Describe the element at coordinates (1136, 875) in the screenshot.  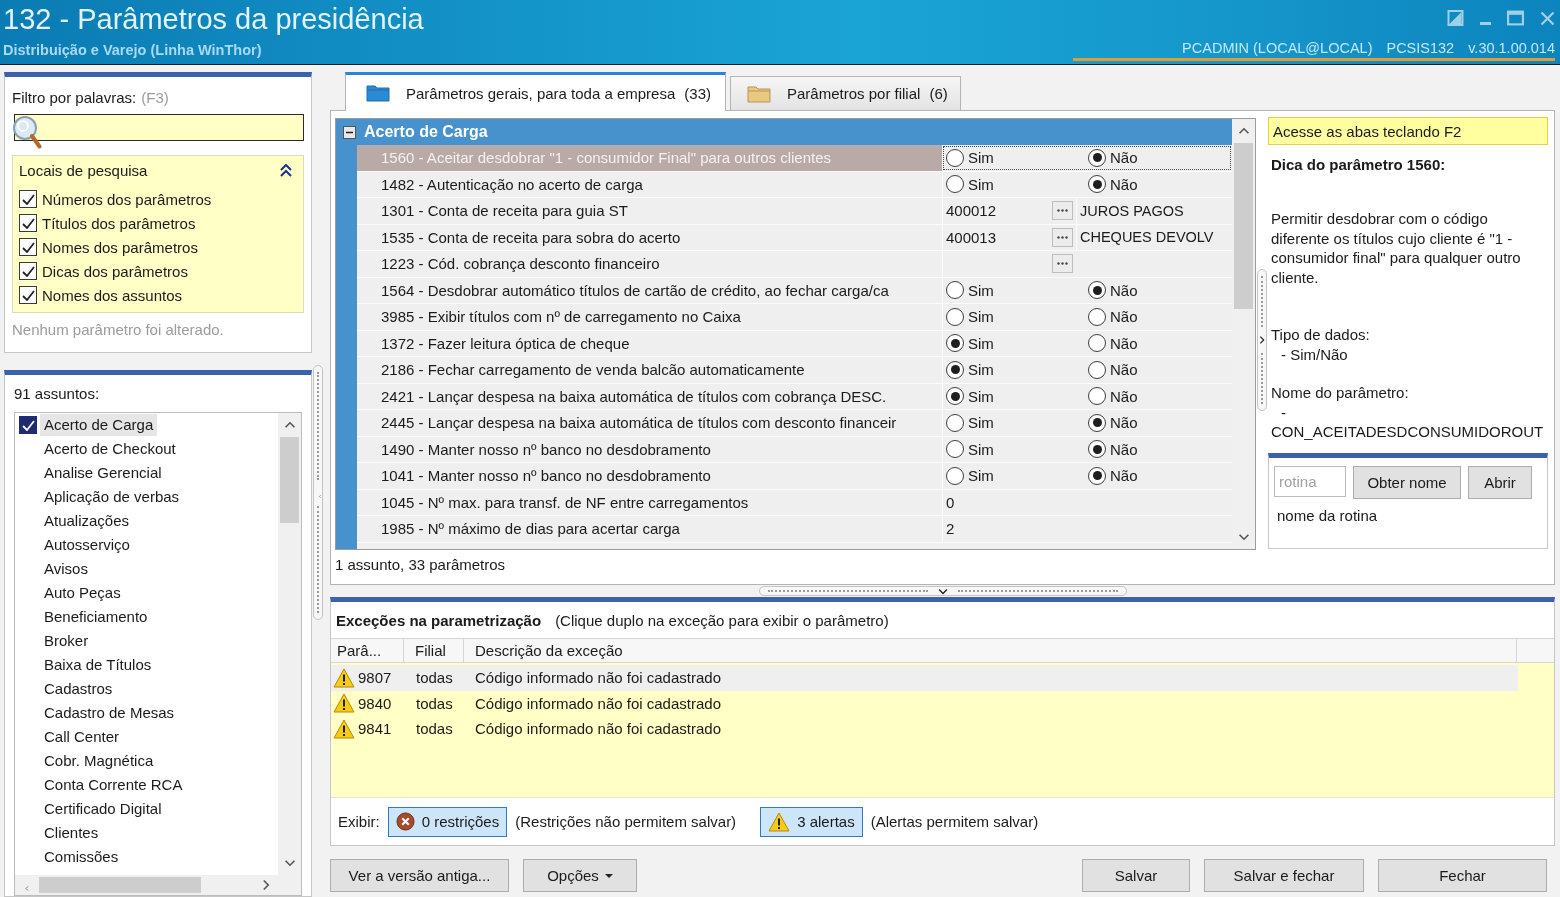
I see `action-button: Salvar` at that location.